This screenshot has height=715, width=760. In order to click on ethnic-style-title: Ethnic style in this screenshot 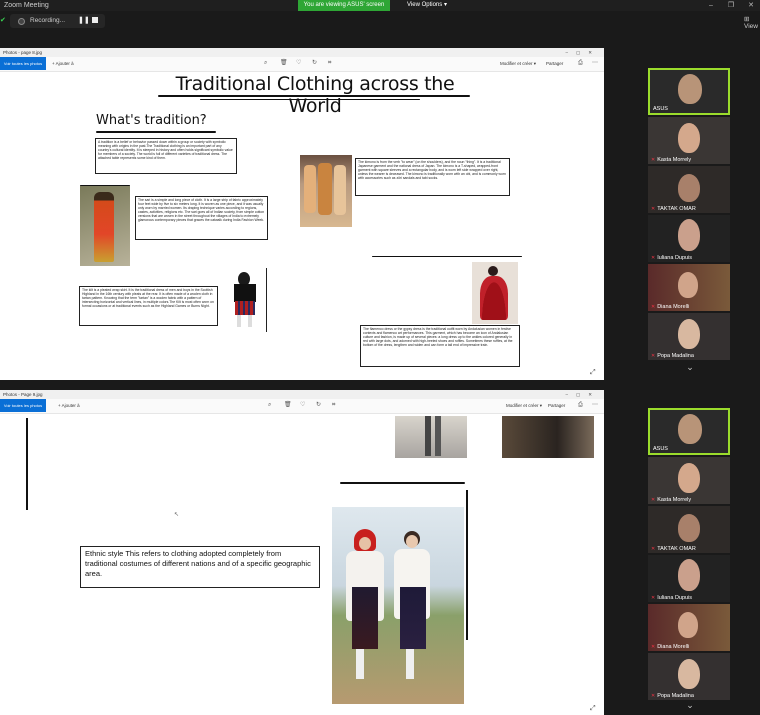, I will do `click(104, 553)`.